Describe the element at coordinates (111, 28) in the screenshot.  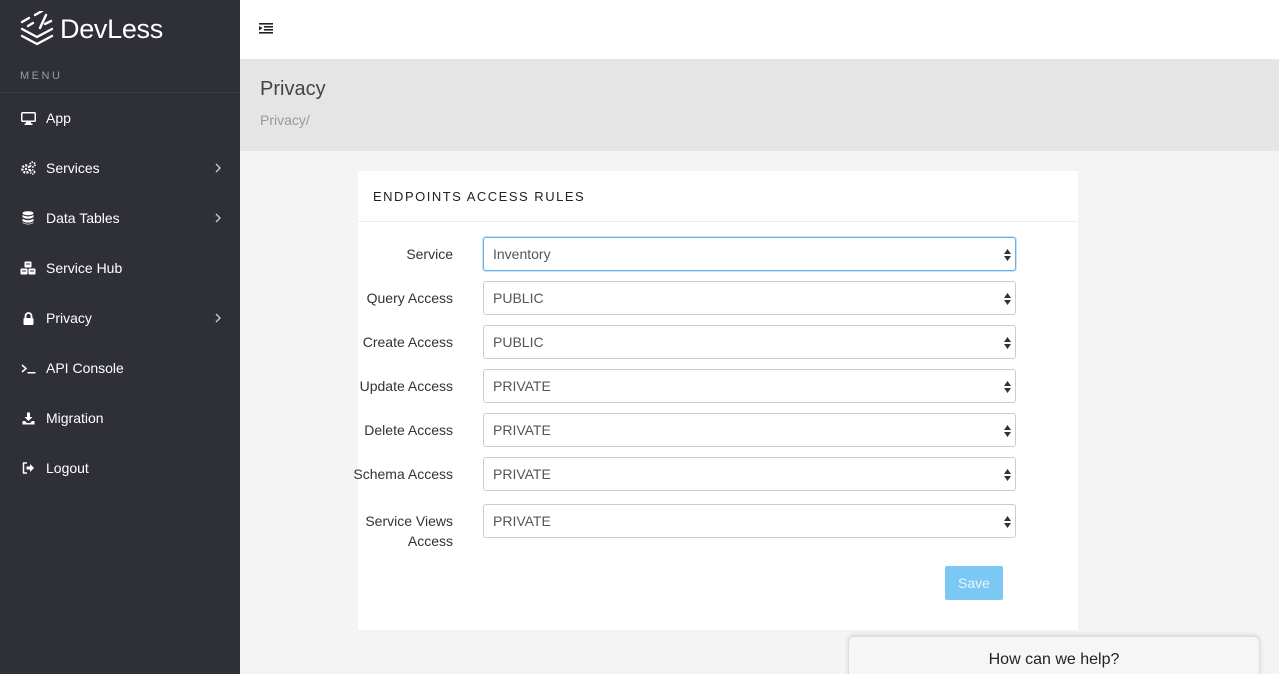
I see `brand-name: DevLess` at that location.